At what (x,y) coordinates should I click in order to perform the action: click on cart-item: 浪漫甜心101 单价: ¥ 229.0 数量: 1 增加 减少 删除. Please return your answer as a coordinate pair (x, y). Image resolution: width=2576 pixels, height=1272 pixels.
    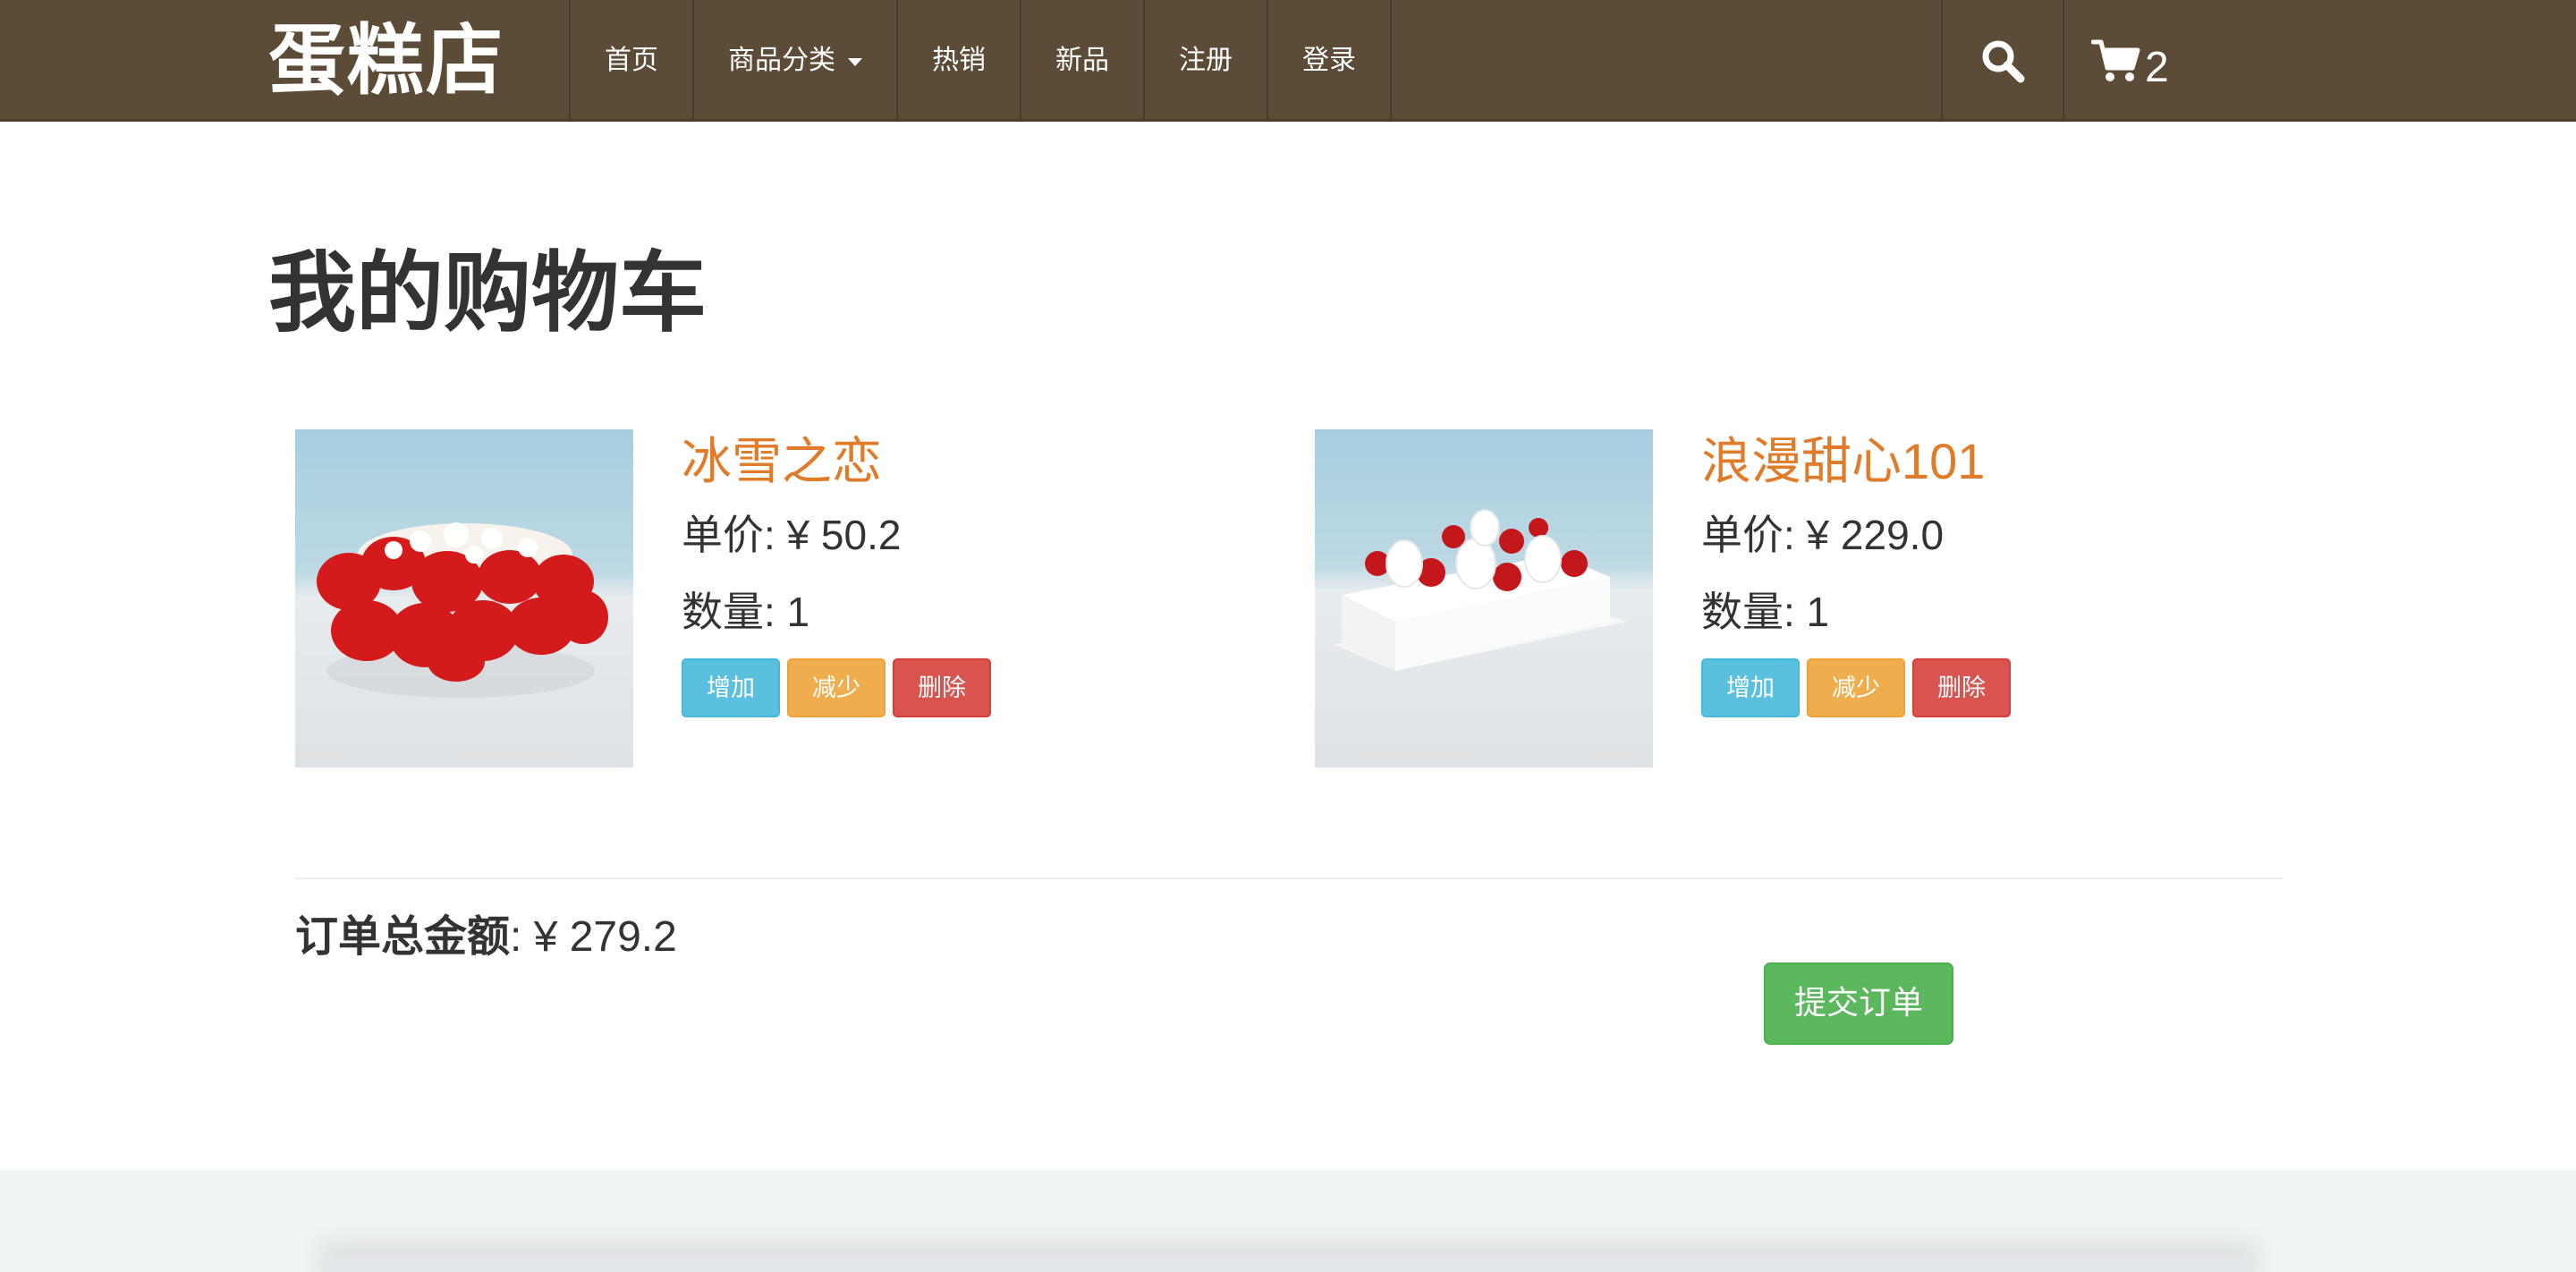
    Looking at the image, I should click on (1717, 599).